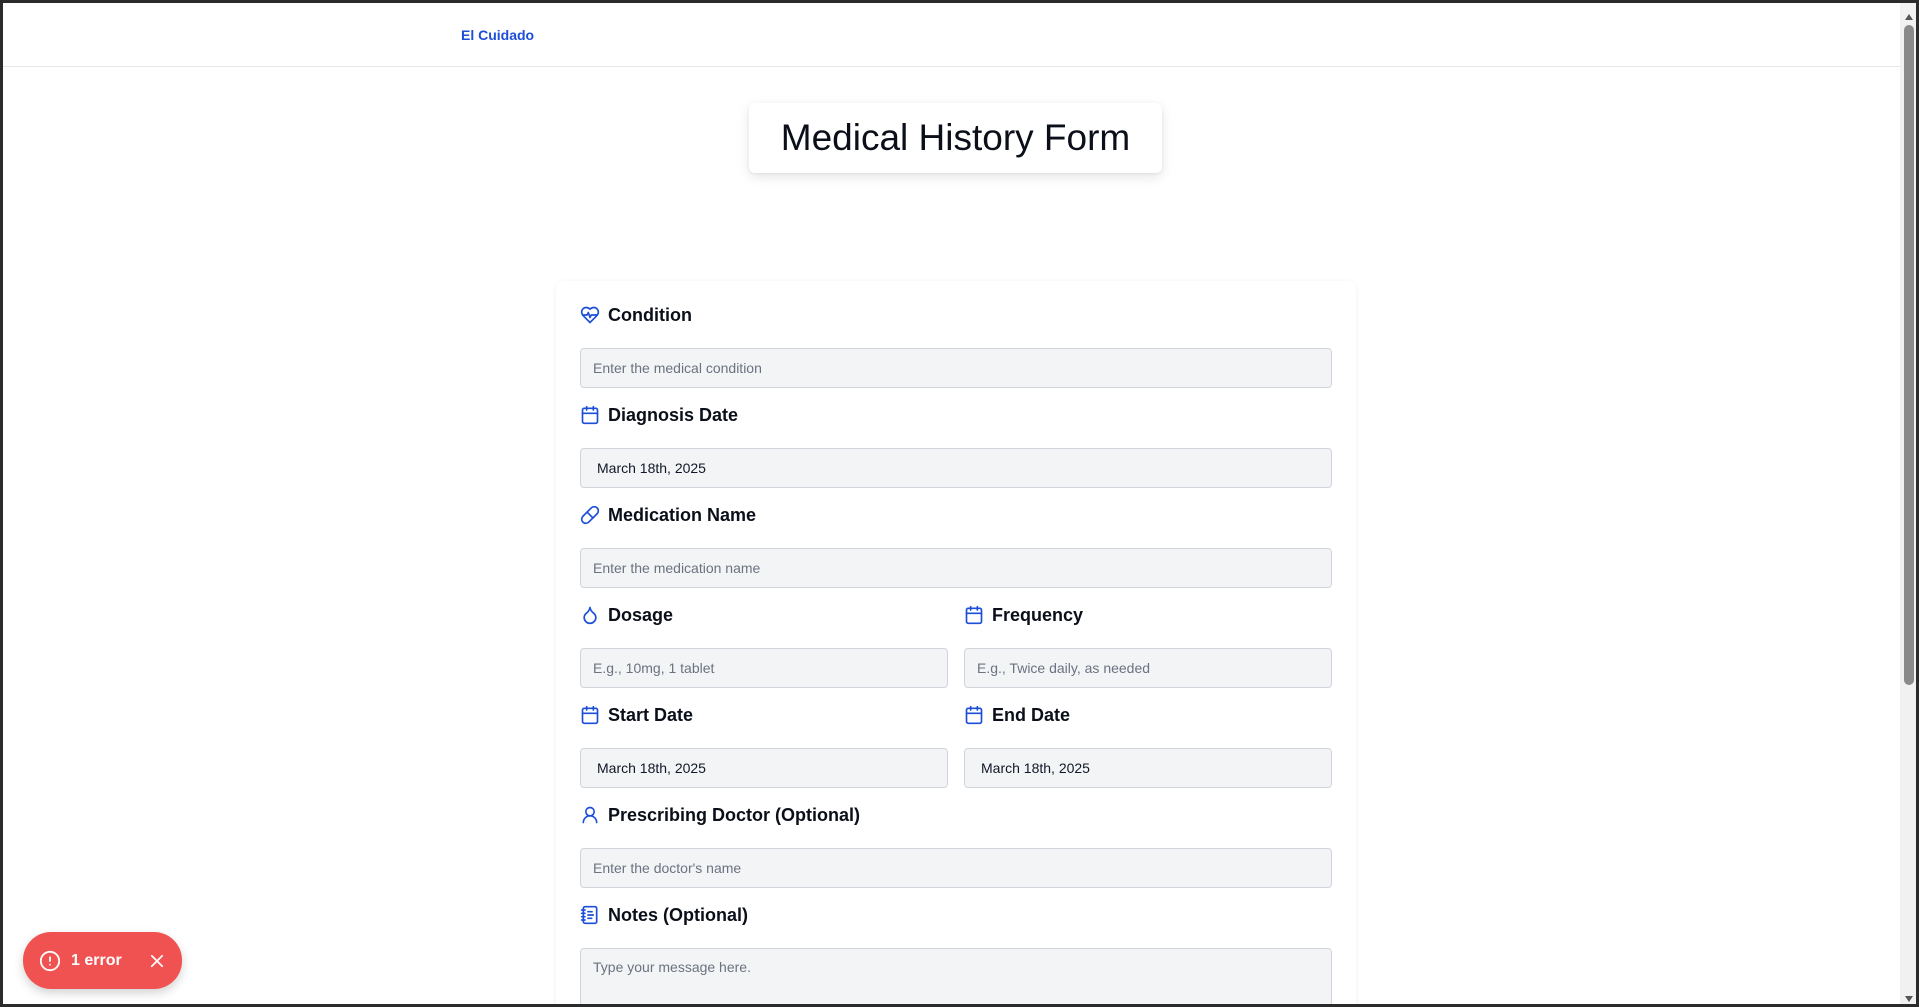  What do you see at coordinates (1031, 714) in the screenshot?
I see `end-date-label: End Date` at bounding box center [1031, 714].